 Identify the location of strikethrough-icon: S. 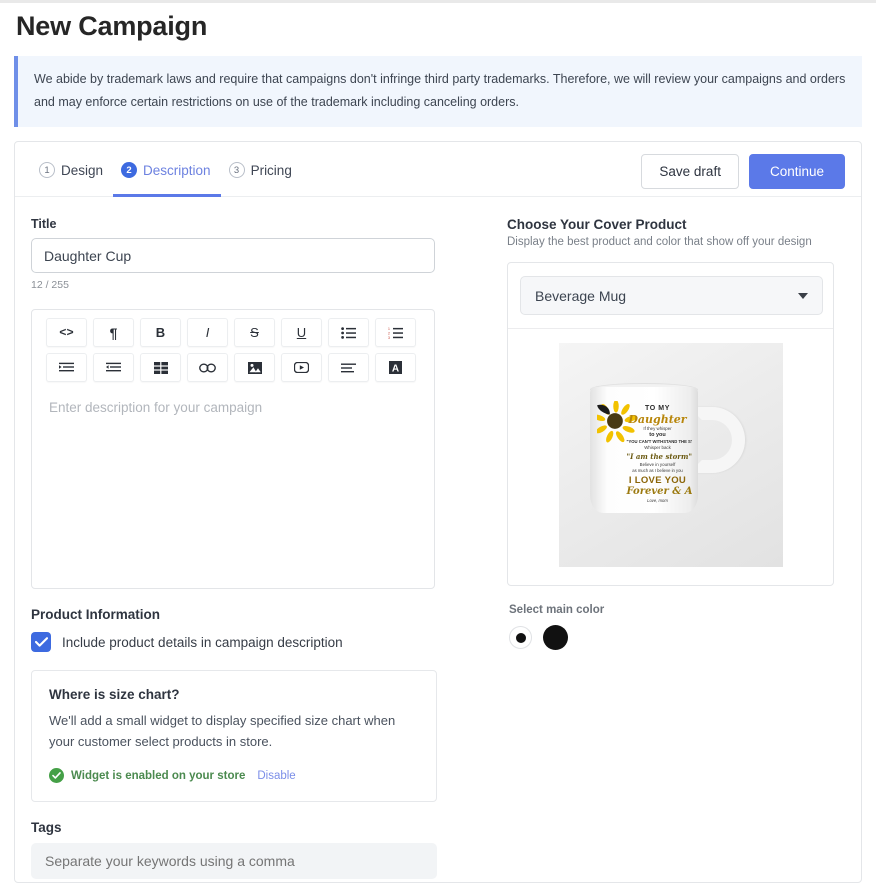
(254, 333).